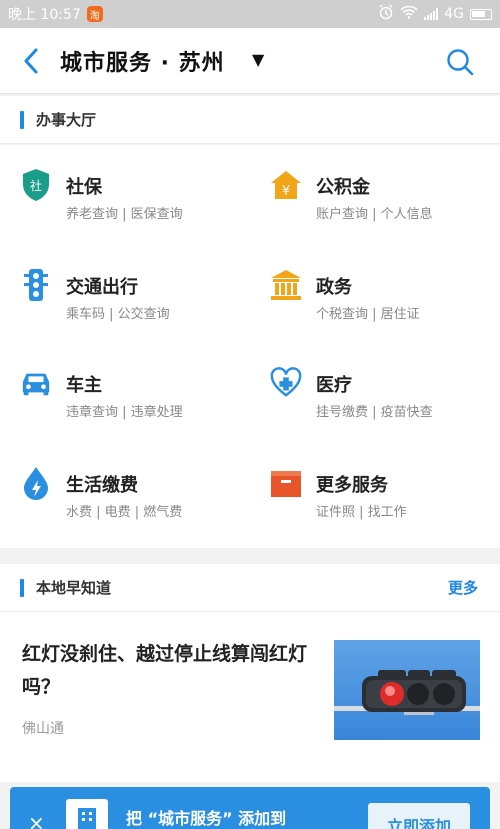  Describe the element at coordinates (407, 690) in the screenshot. I see `news-thumbnail` at that location.